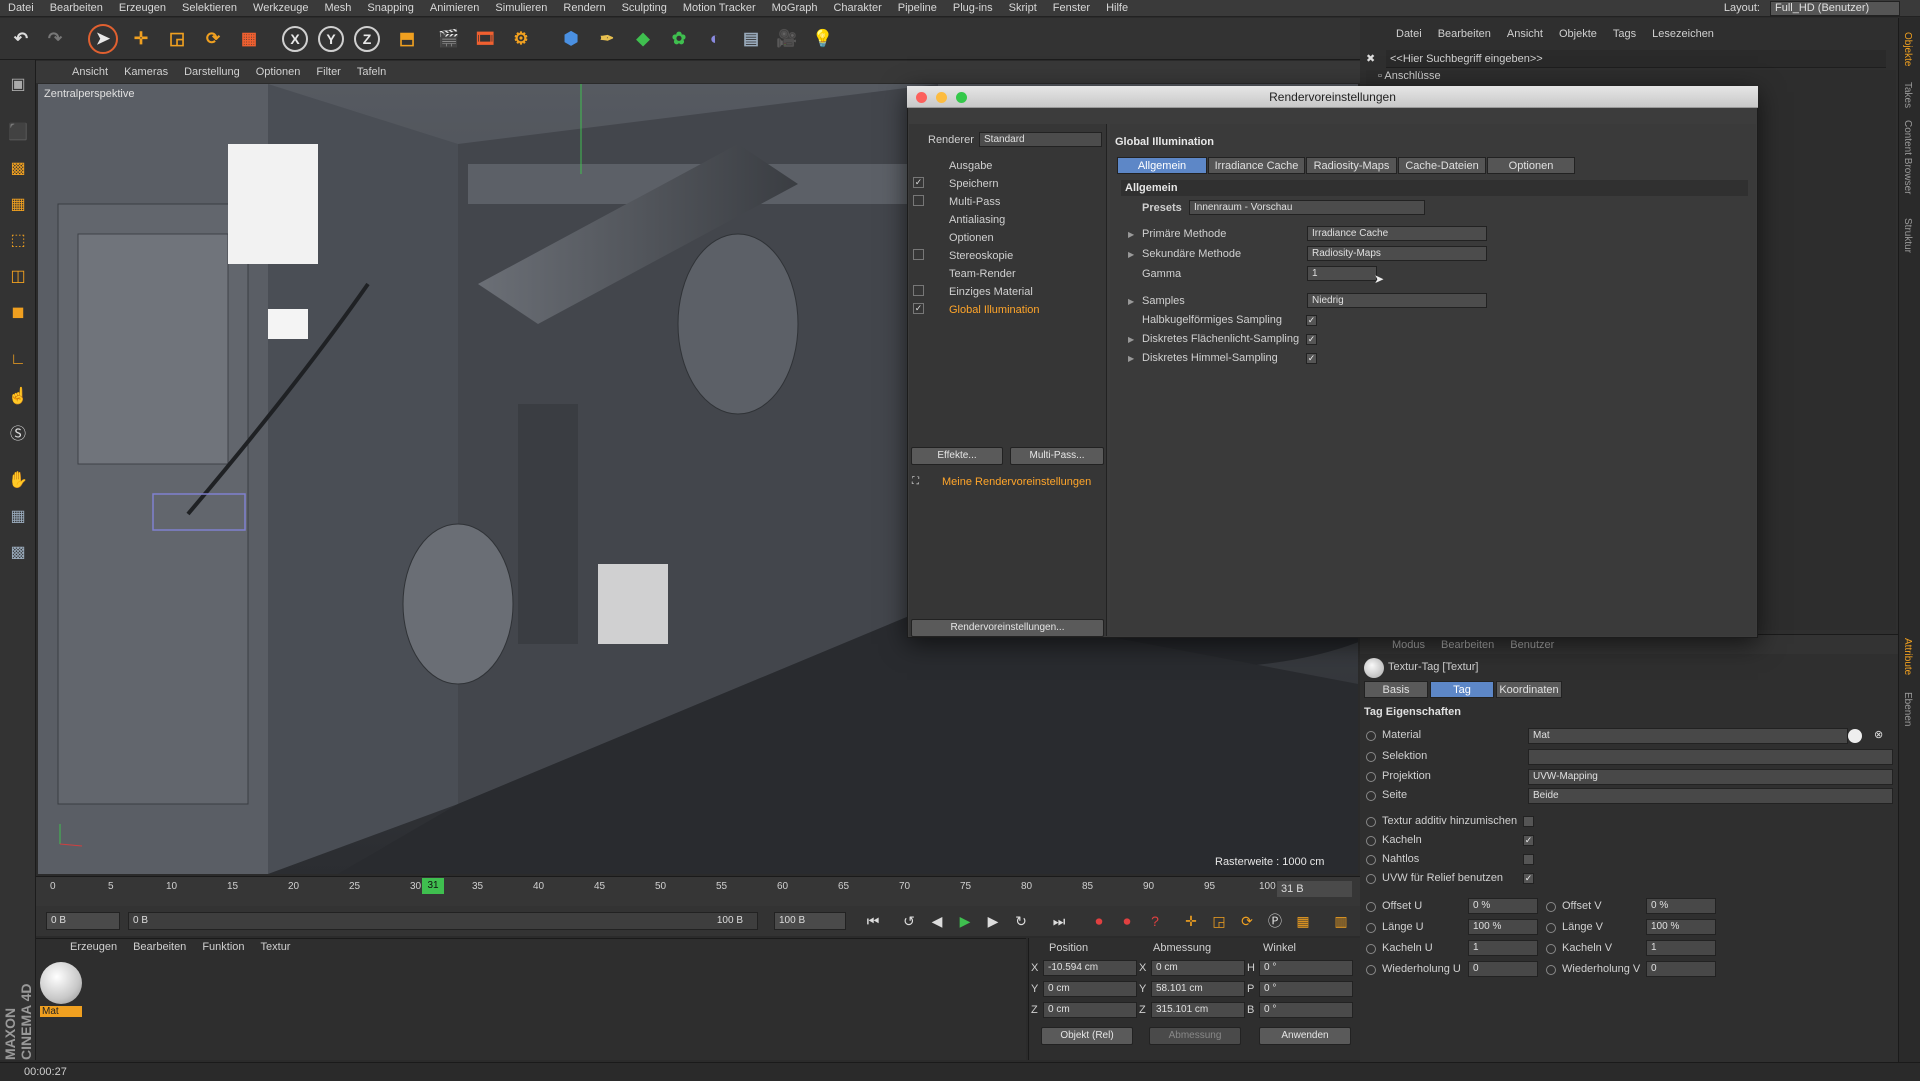 This screenshot has height=1081, width=1920. Describe the element at coordinates (1040, 139) in the screenshot. I see `renderer-dropdown: Standard` at that location.